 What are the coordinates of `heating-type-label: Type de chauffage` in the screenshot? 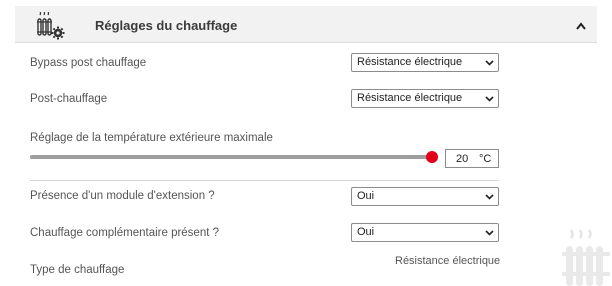 It's located at (77, 270).